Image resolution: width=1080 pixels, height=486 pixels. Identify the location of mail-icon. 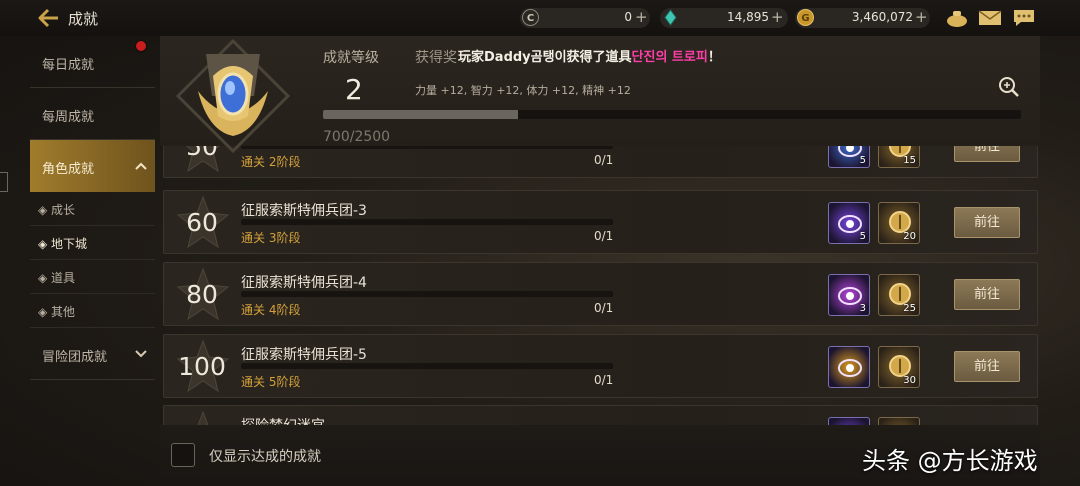
(990, 18).